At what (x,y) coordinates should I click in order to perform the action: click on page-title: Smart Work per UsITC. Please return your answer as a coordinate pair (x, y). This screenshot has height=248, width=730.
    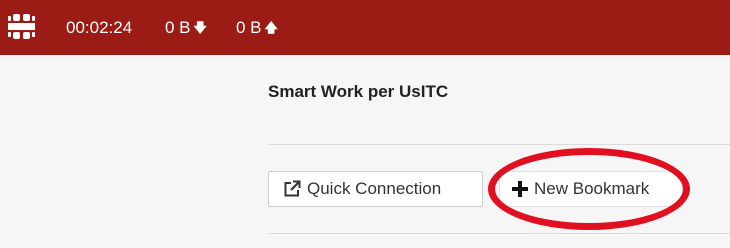
    Looking at the image, I should click on (358, 91).